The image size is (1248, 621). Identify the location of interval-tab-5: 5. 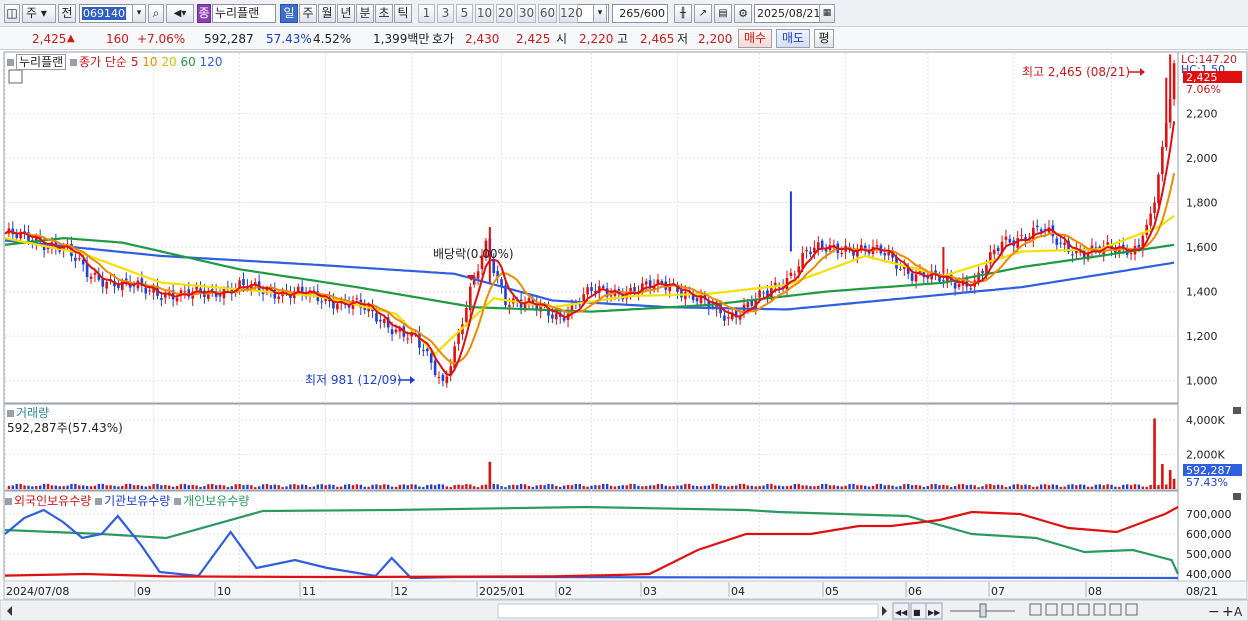
(464, 13).